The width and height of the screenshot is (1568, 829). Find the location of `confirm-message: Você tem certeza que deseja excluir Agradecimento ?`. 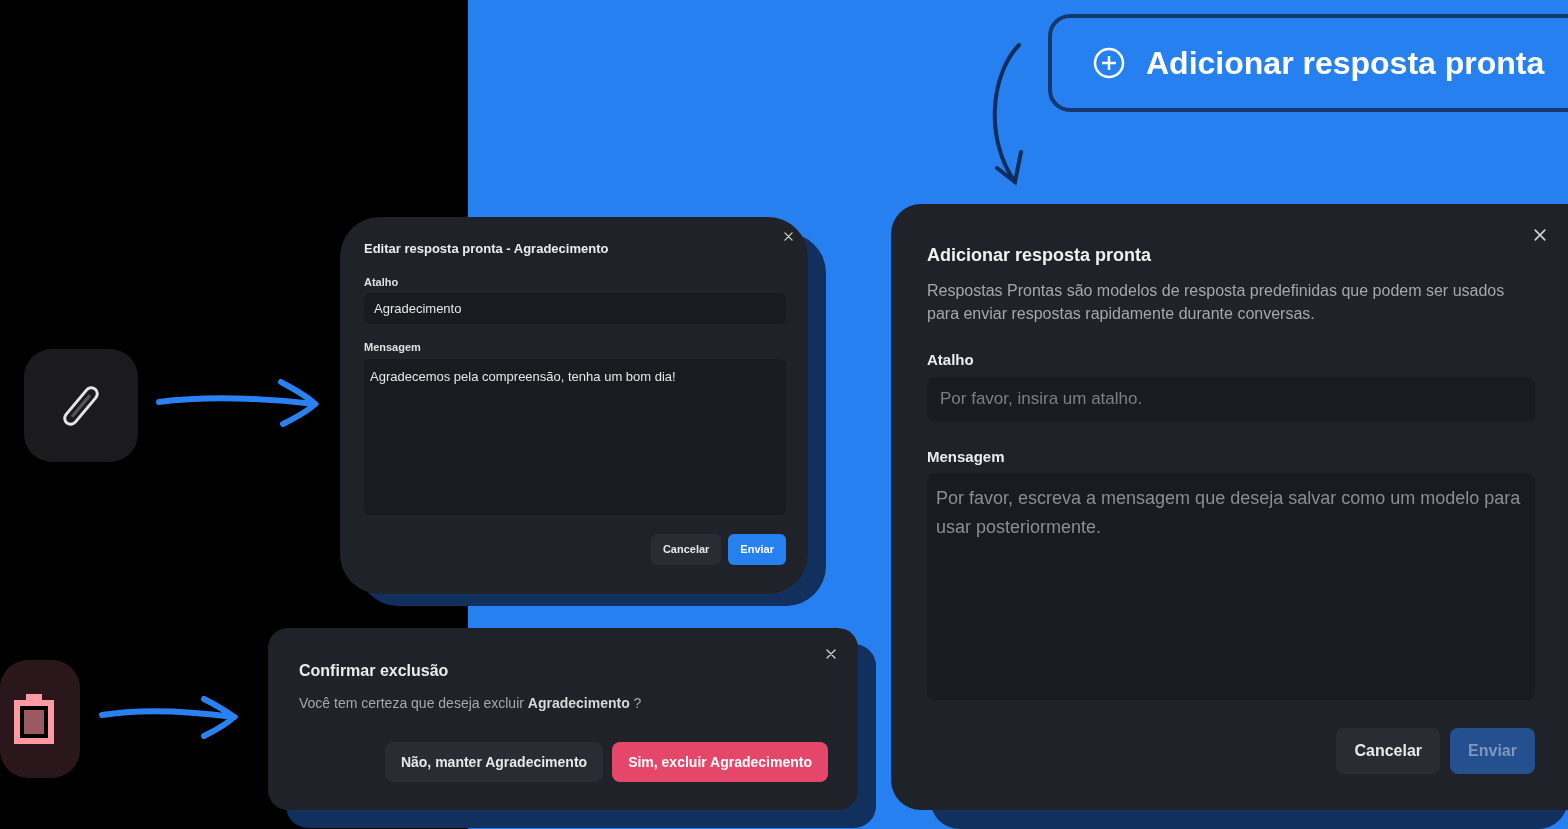

confirm-message: Você tem certeza que deseja excluir Agradecimento ? is located at coordinates (471, 703).